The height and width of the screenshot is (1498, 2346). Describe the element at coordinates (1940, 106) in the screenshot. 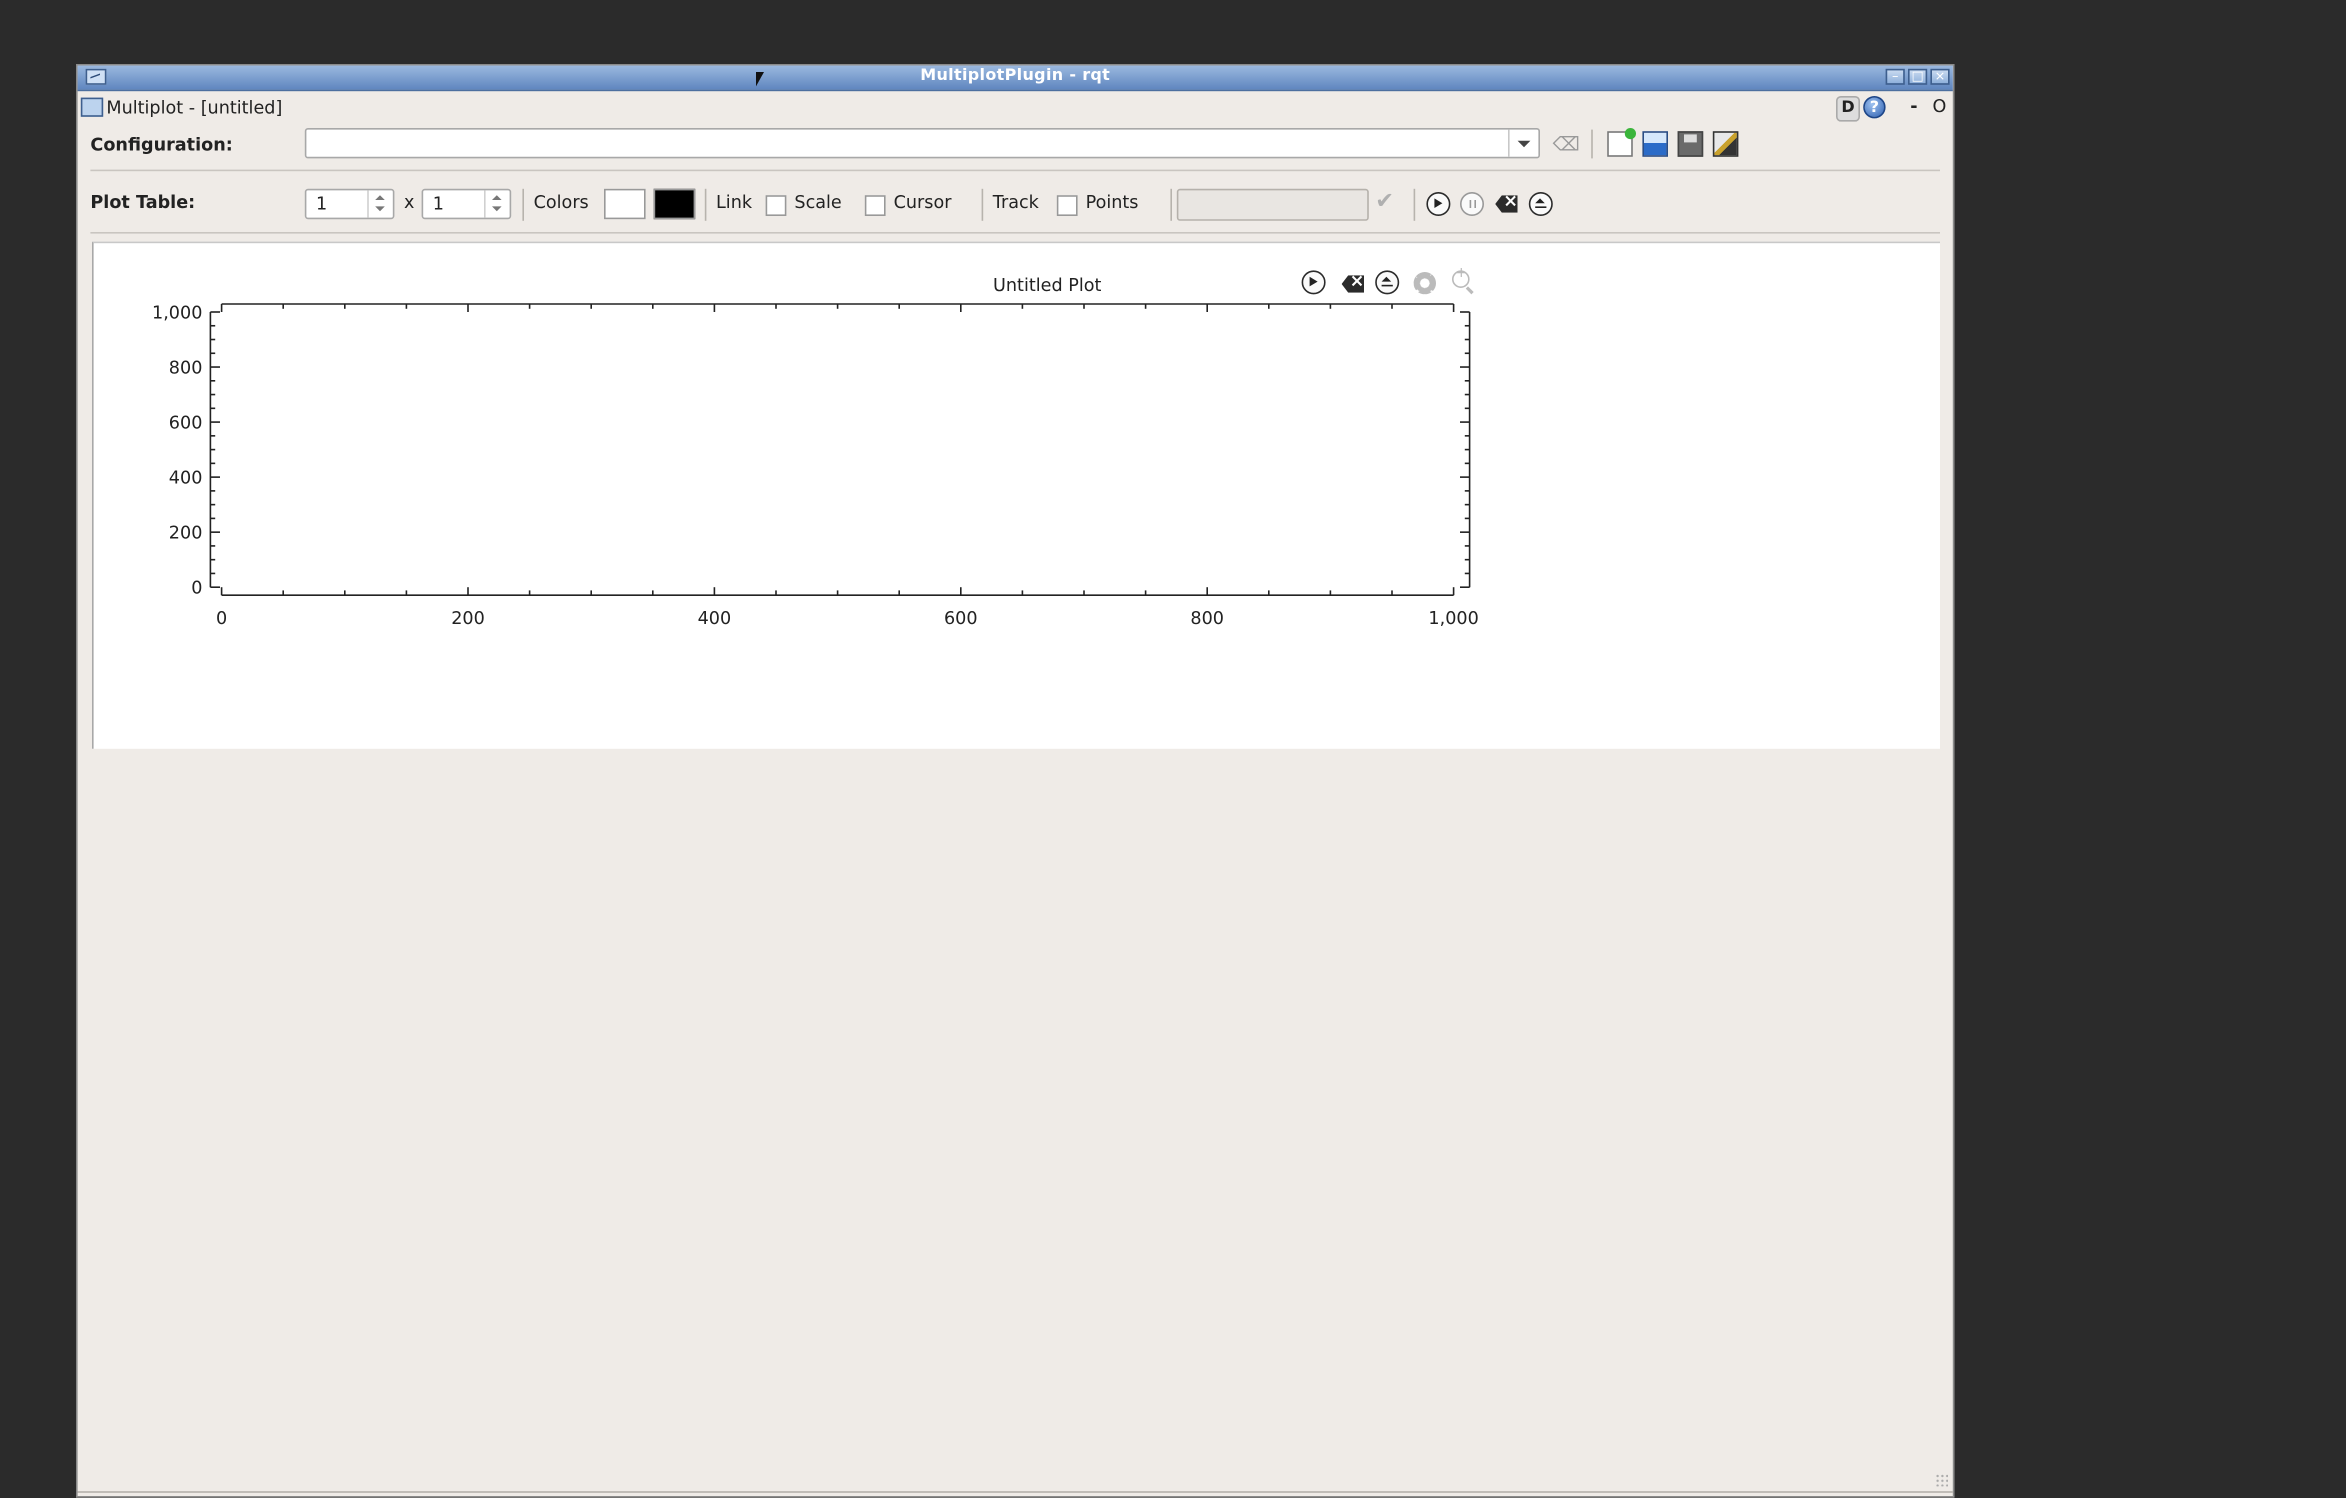

I see `options-plugin-button: O` at that location.